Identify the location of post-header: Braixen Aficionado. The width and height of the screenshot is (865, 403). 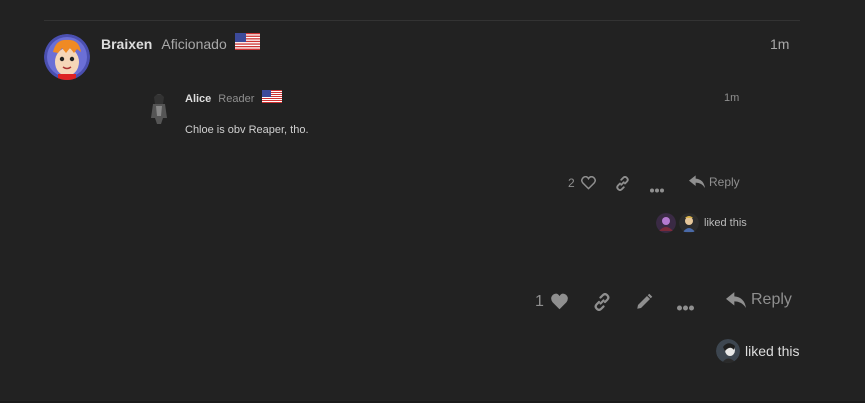
(180, 44).